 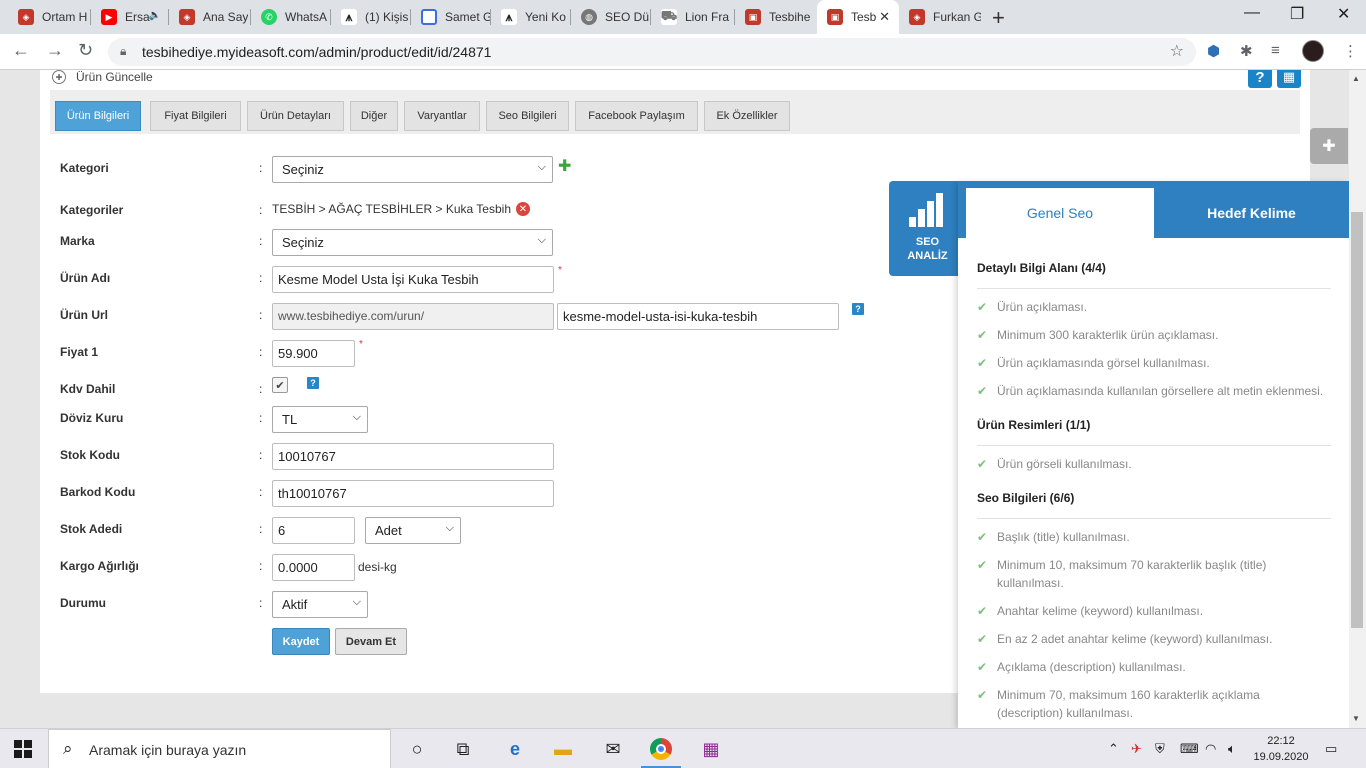 What do you see at coordinates (747, 116) in the screenshot?
I see `tab-ek-ozellikler: Ek Özellikler` at bounding box center [747, 116].